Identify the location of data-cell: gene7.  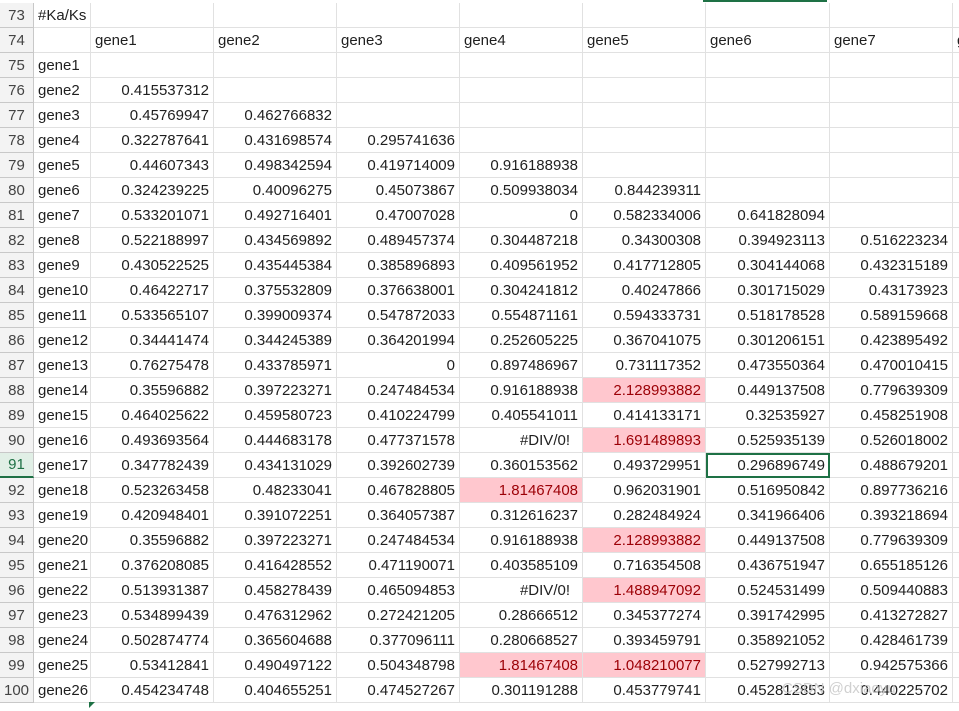
(891, 40).